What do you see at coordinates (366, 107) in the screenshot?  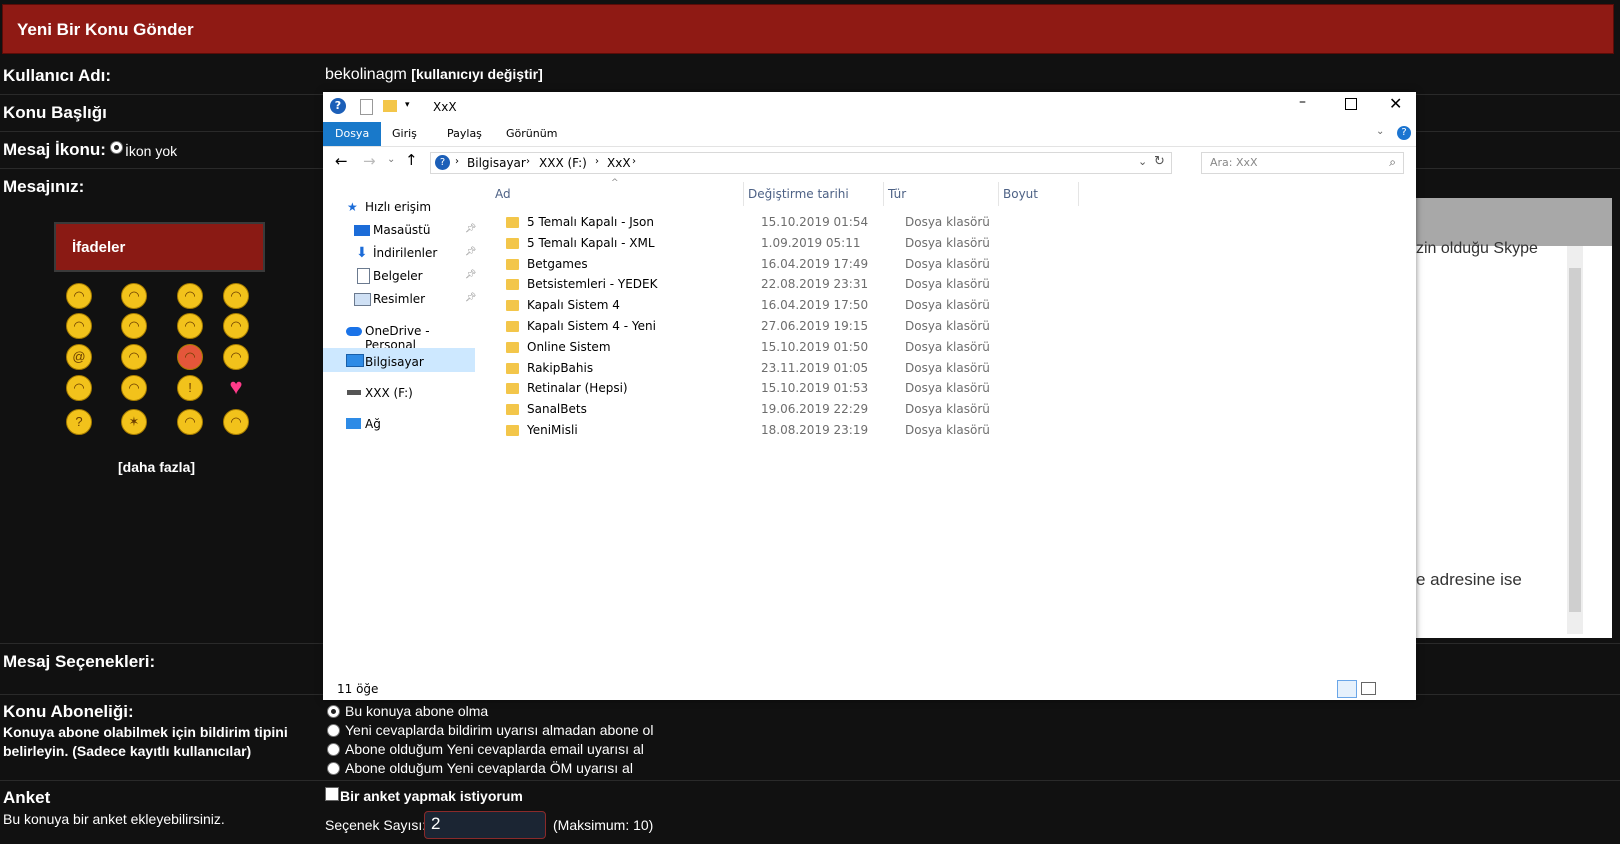 I see `properties-icon` at bounding box center [366, 107].